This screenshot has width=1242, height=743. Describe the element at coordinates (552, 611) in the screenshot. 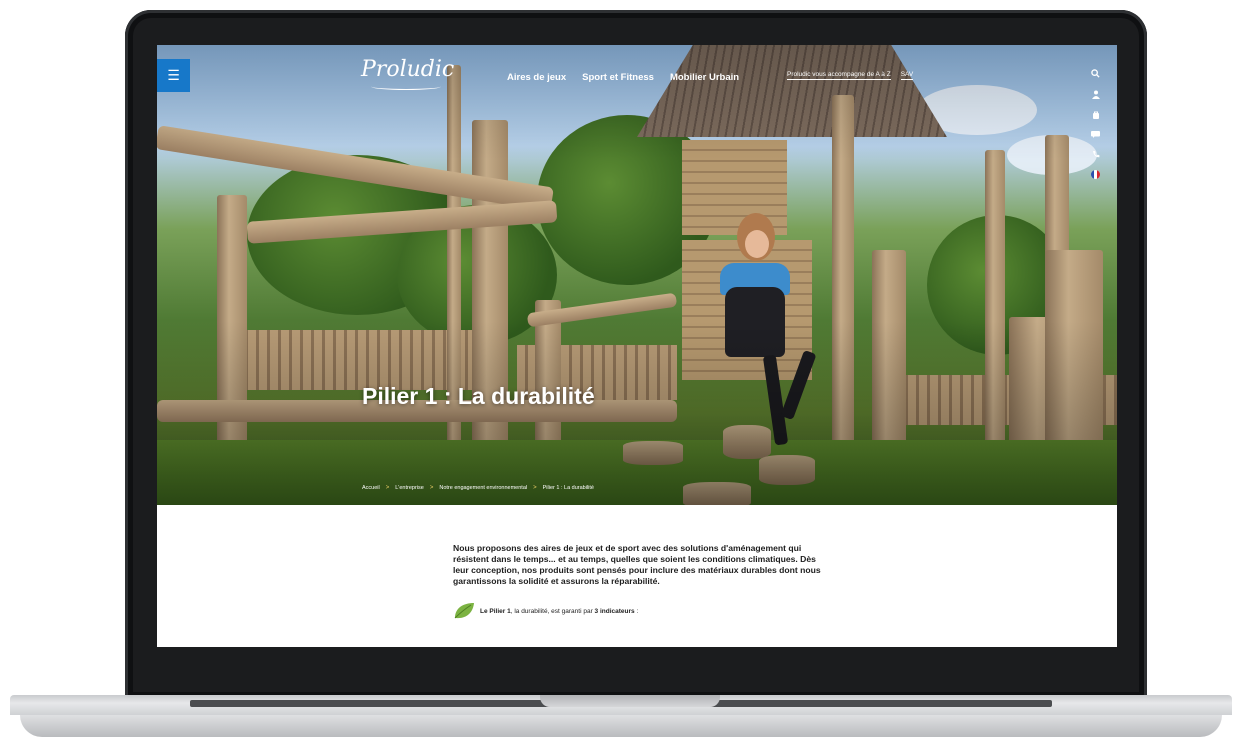

I see `pillar-middle: , la durabilité, est garanti par` at that location.